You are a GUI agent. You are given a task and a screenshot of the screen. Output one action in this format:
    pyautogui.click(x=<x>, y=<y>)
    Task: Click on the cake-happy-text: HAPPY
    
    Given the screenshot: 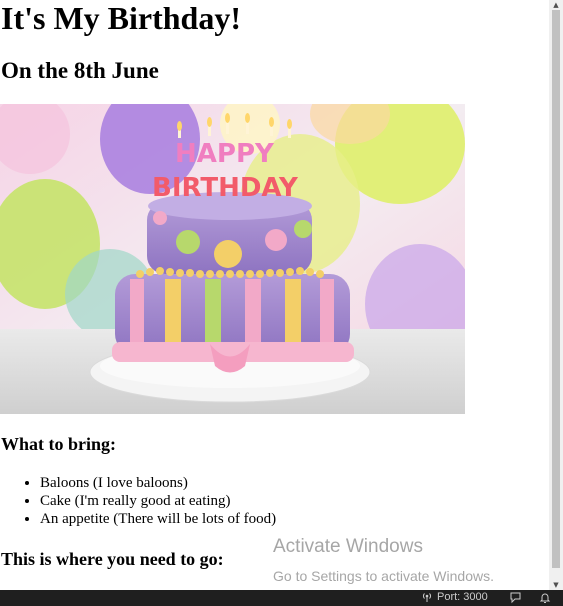 What is the action you would take?
    pyautogui.click(x=225, y=154)
    